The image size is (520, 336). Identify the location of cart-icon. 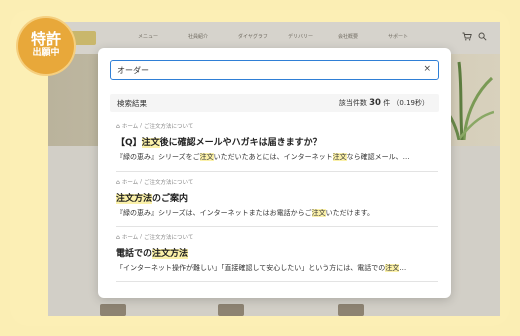
(467, 38).